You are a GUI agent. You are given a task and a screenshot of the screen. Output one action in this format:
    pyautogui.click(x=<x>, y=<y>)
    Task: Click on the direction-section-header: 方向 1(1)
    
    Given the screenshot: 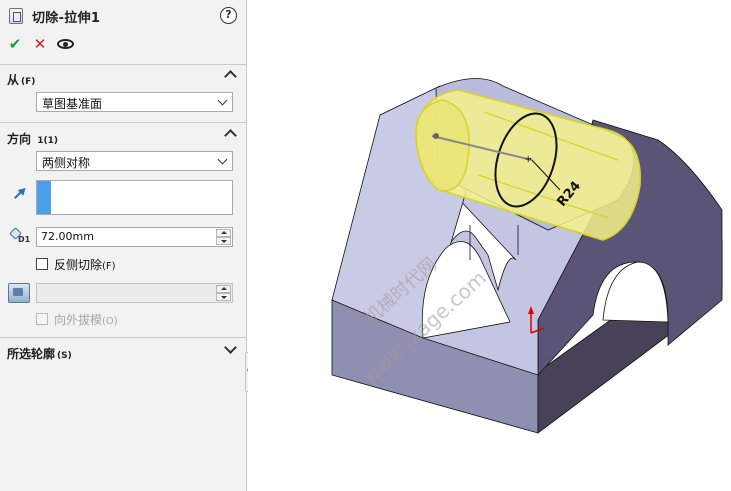 What is the action you would take?
    pyautogui.click(x=123, y=137)
    